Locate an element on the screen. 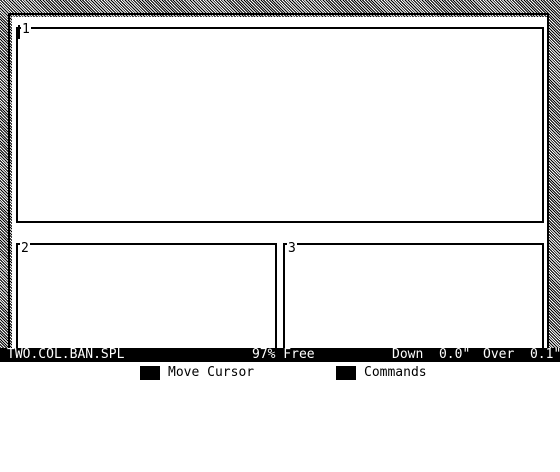 The width and height of the screenshot is (560, 472). down-position: Down 0.0" is located at coordinates (431, 354).